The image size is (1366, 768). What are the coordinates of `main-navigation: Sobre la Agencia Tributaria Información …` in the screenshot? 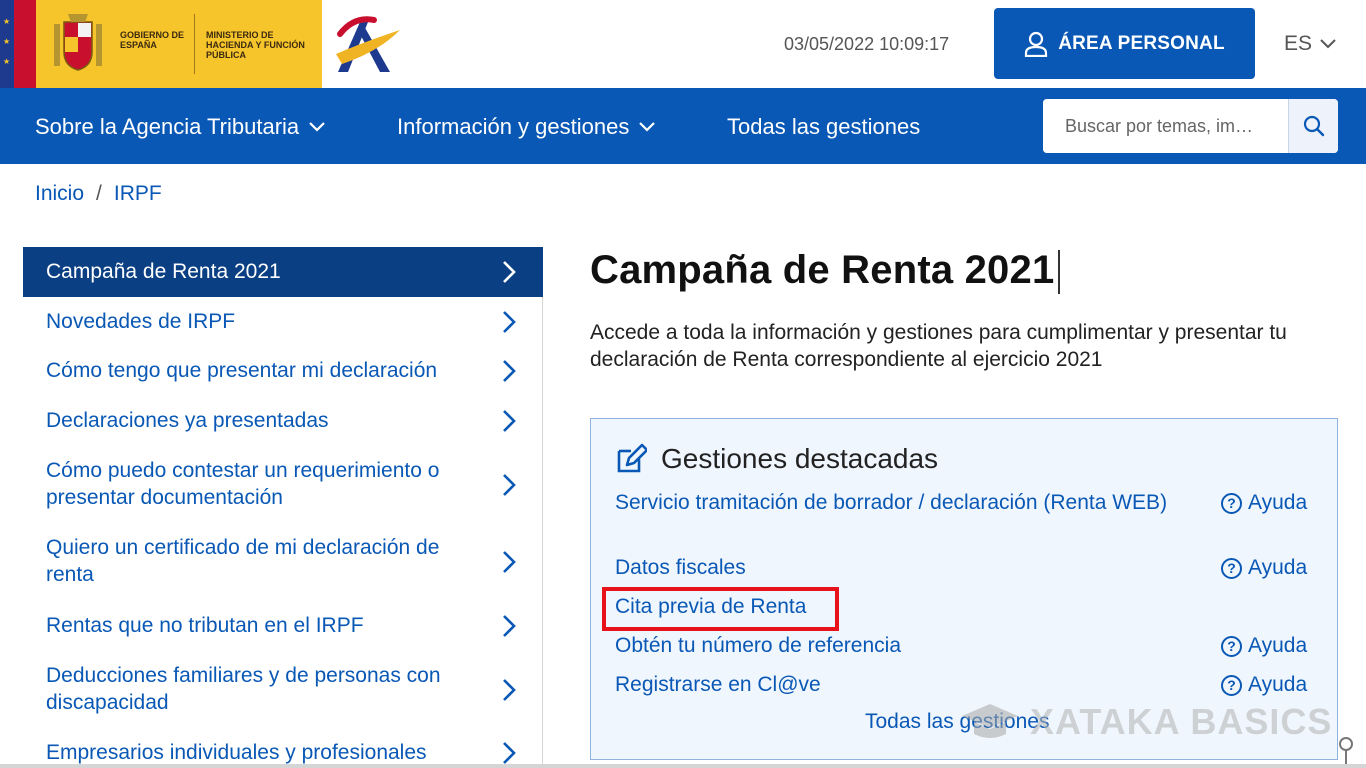 It's located at (683, 126).